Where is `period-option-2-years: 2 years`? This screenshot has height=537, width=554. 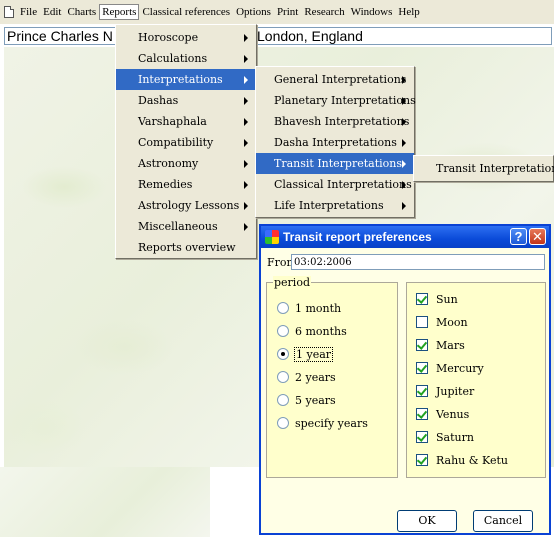
period-option-2-years: 2 years is located at coordinates (306, 377).